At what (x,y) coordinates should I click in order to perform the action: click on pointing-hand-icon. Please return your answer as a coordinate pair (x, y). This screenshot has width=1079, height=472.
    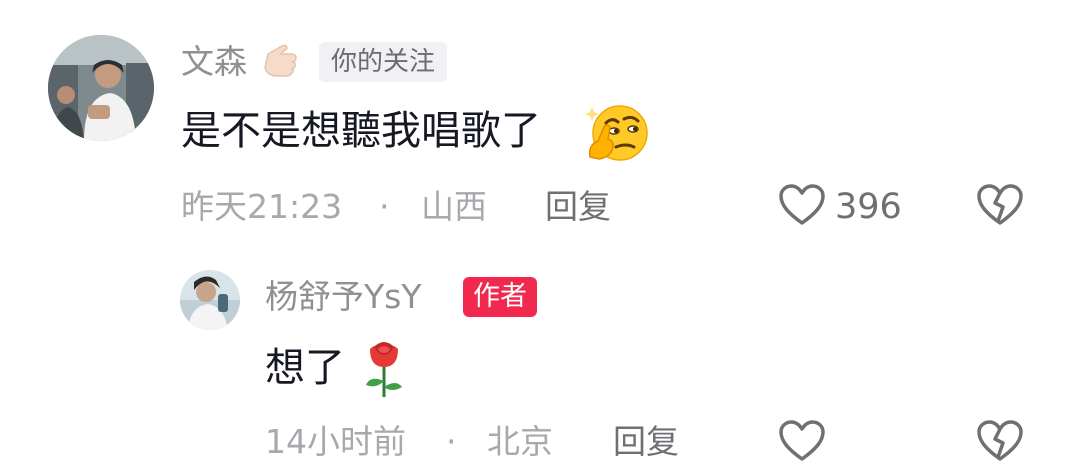
    Looking at the image, I should click on (280, 62).